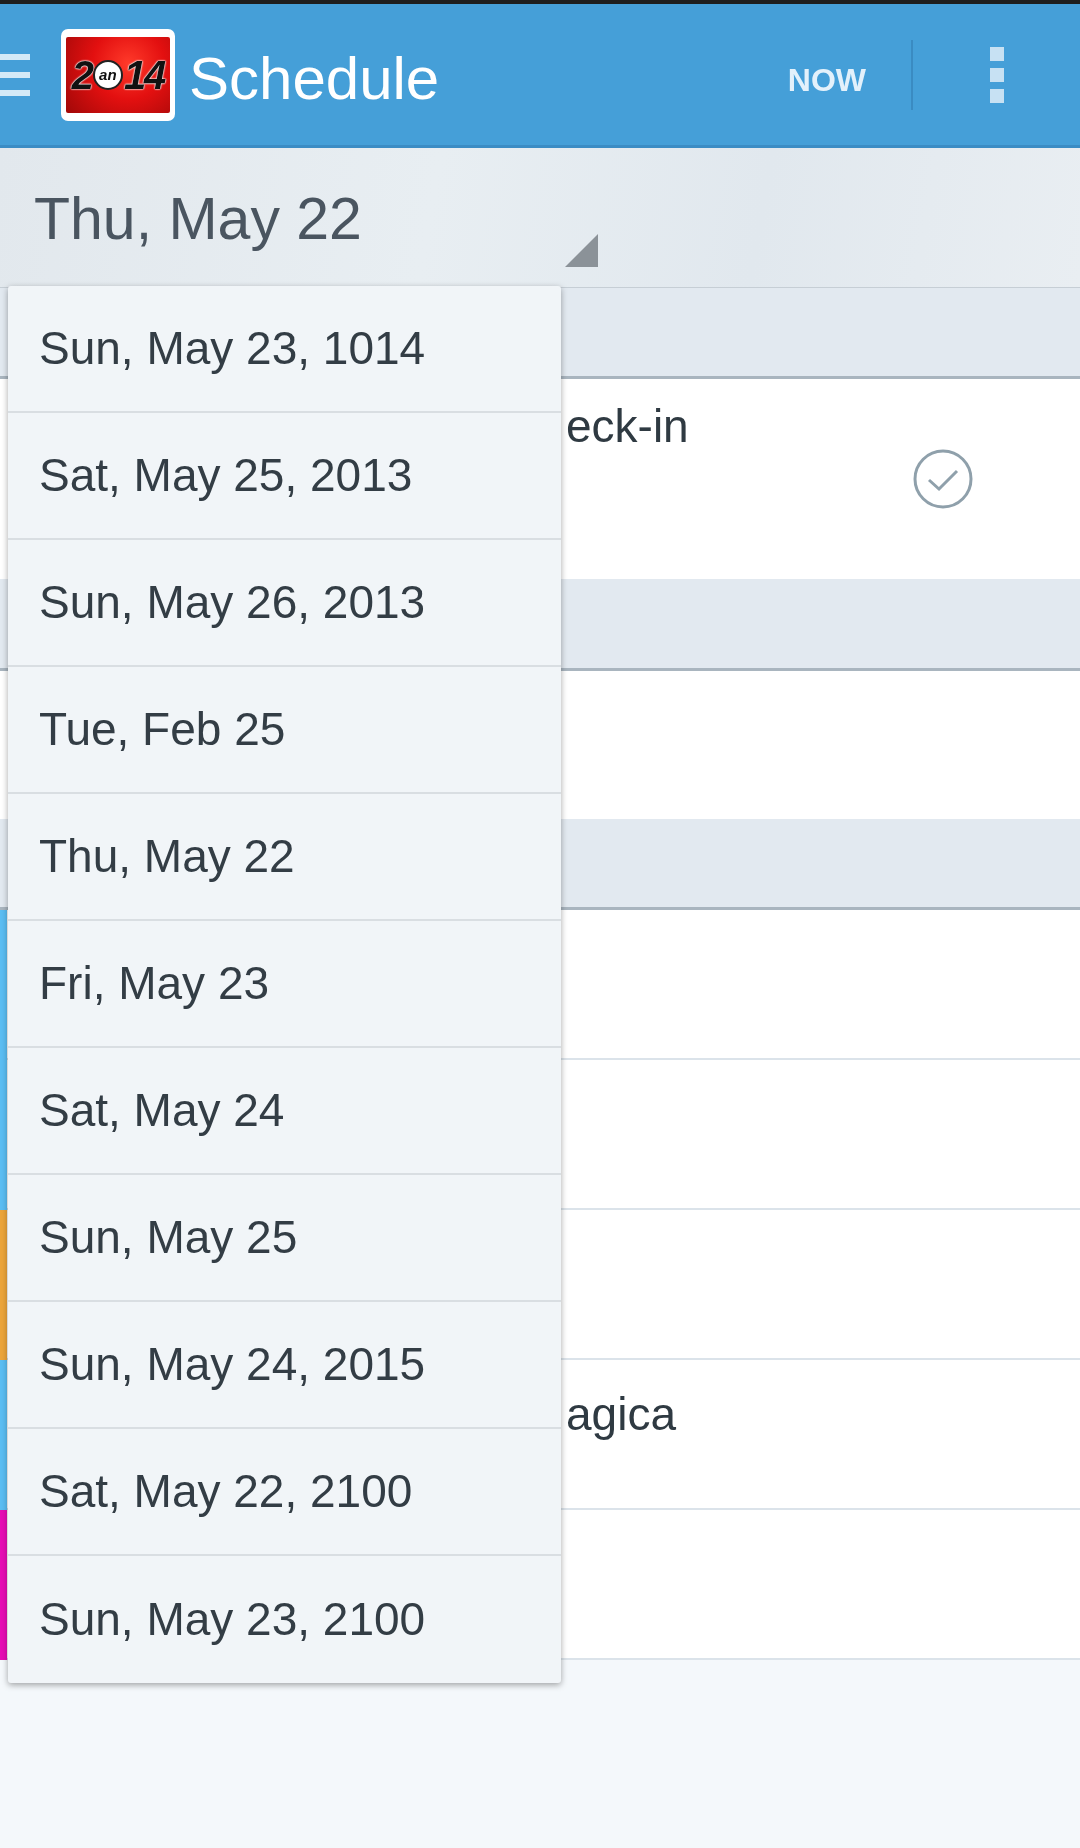 This screenshot has height=1848, width=1080. What do you see at coordinates (107, 74) in the screenshot?
I see `logo-badge: an` at bounding box center [107, 74].